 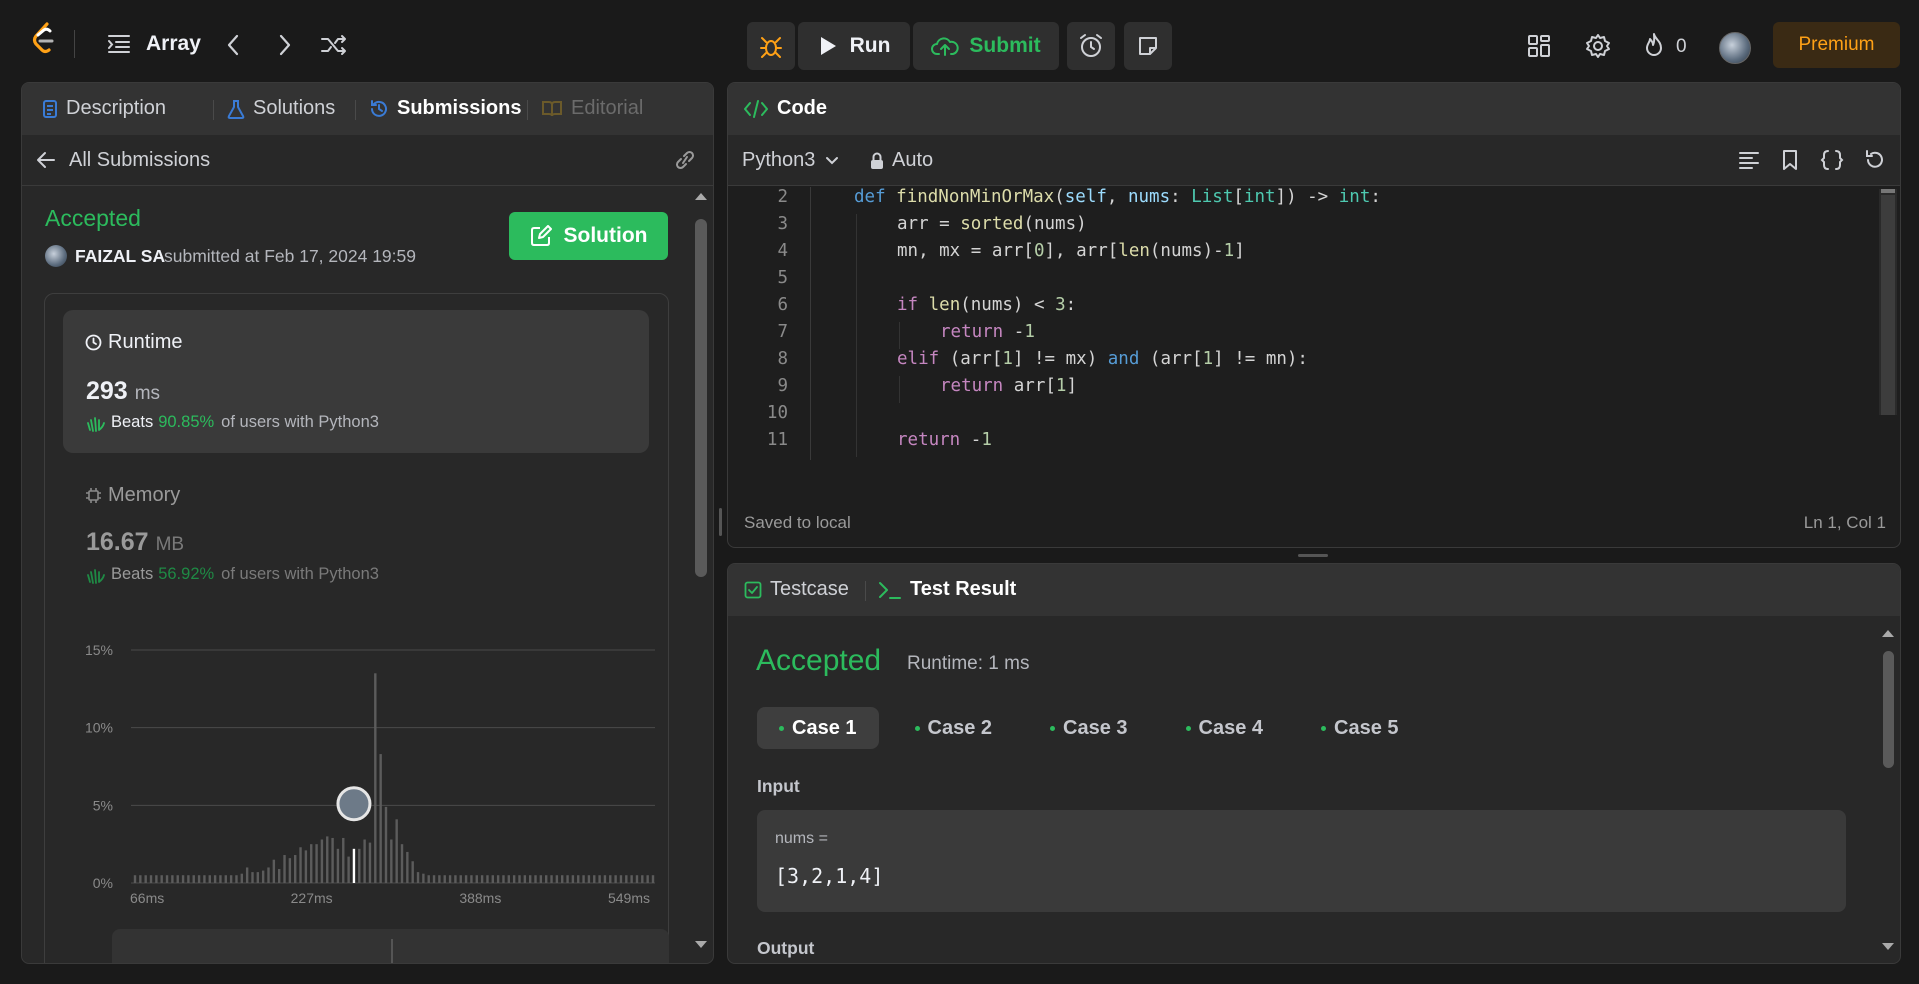 What do you see at coordinates (818, 728) in the screenshot?
I see `case-tab-1: Case 1` at bounding box center [818, 728].